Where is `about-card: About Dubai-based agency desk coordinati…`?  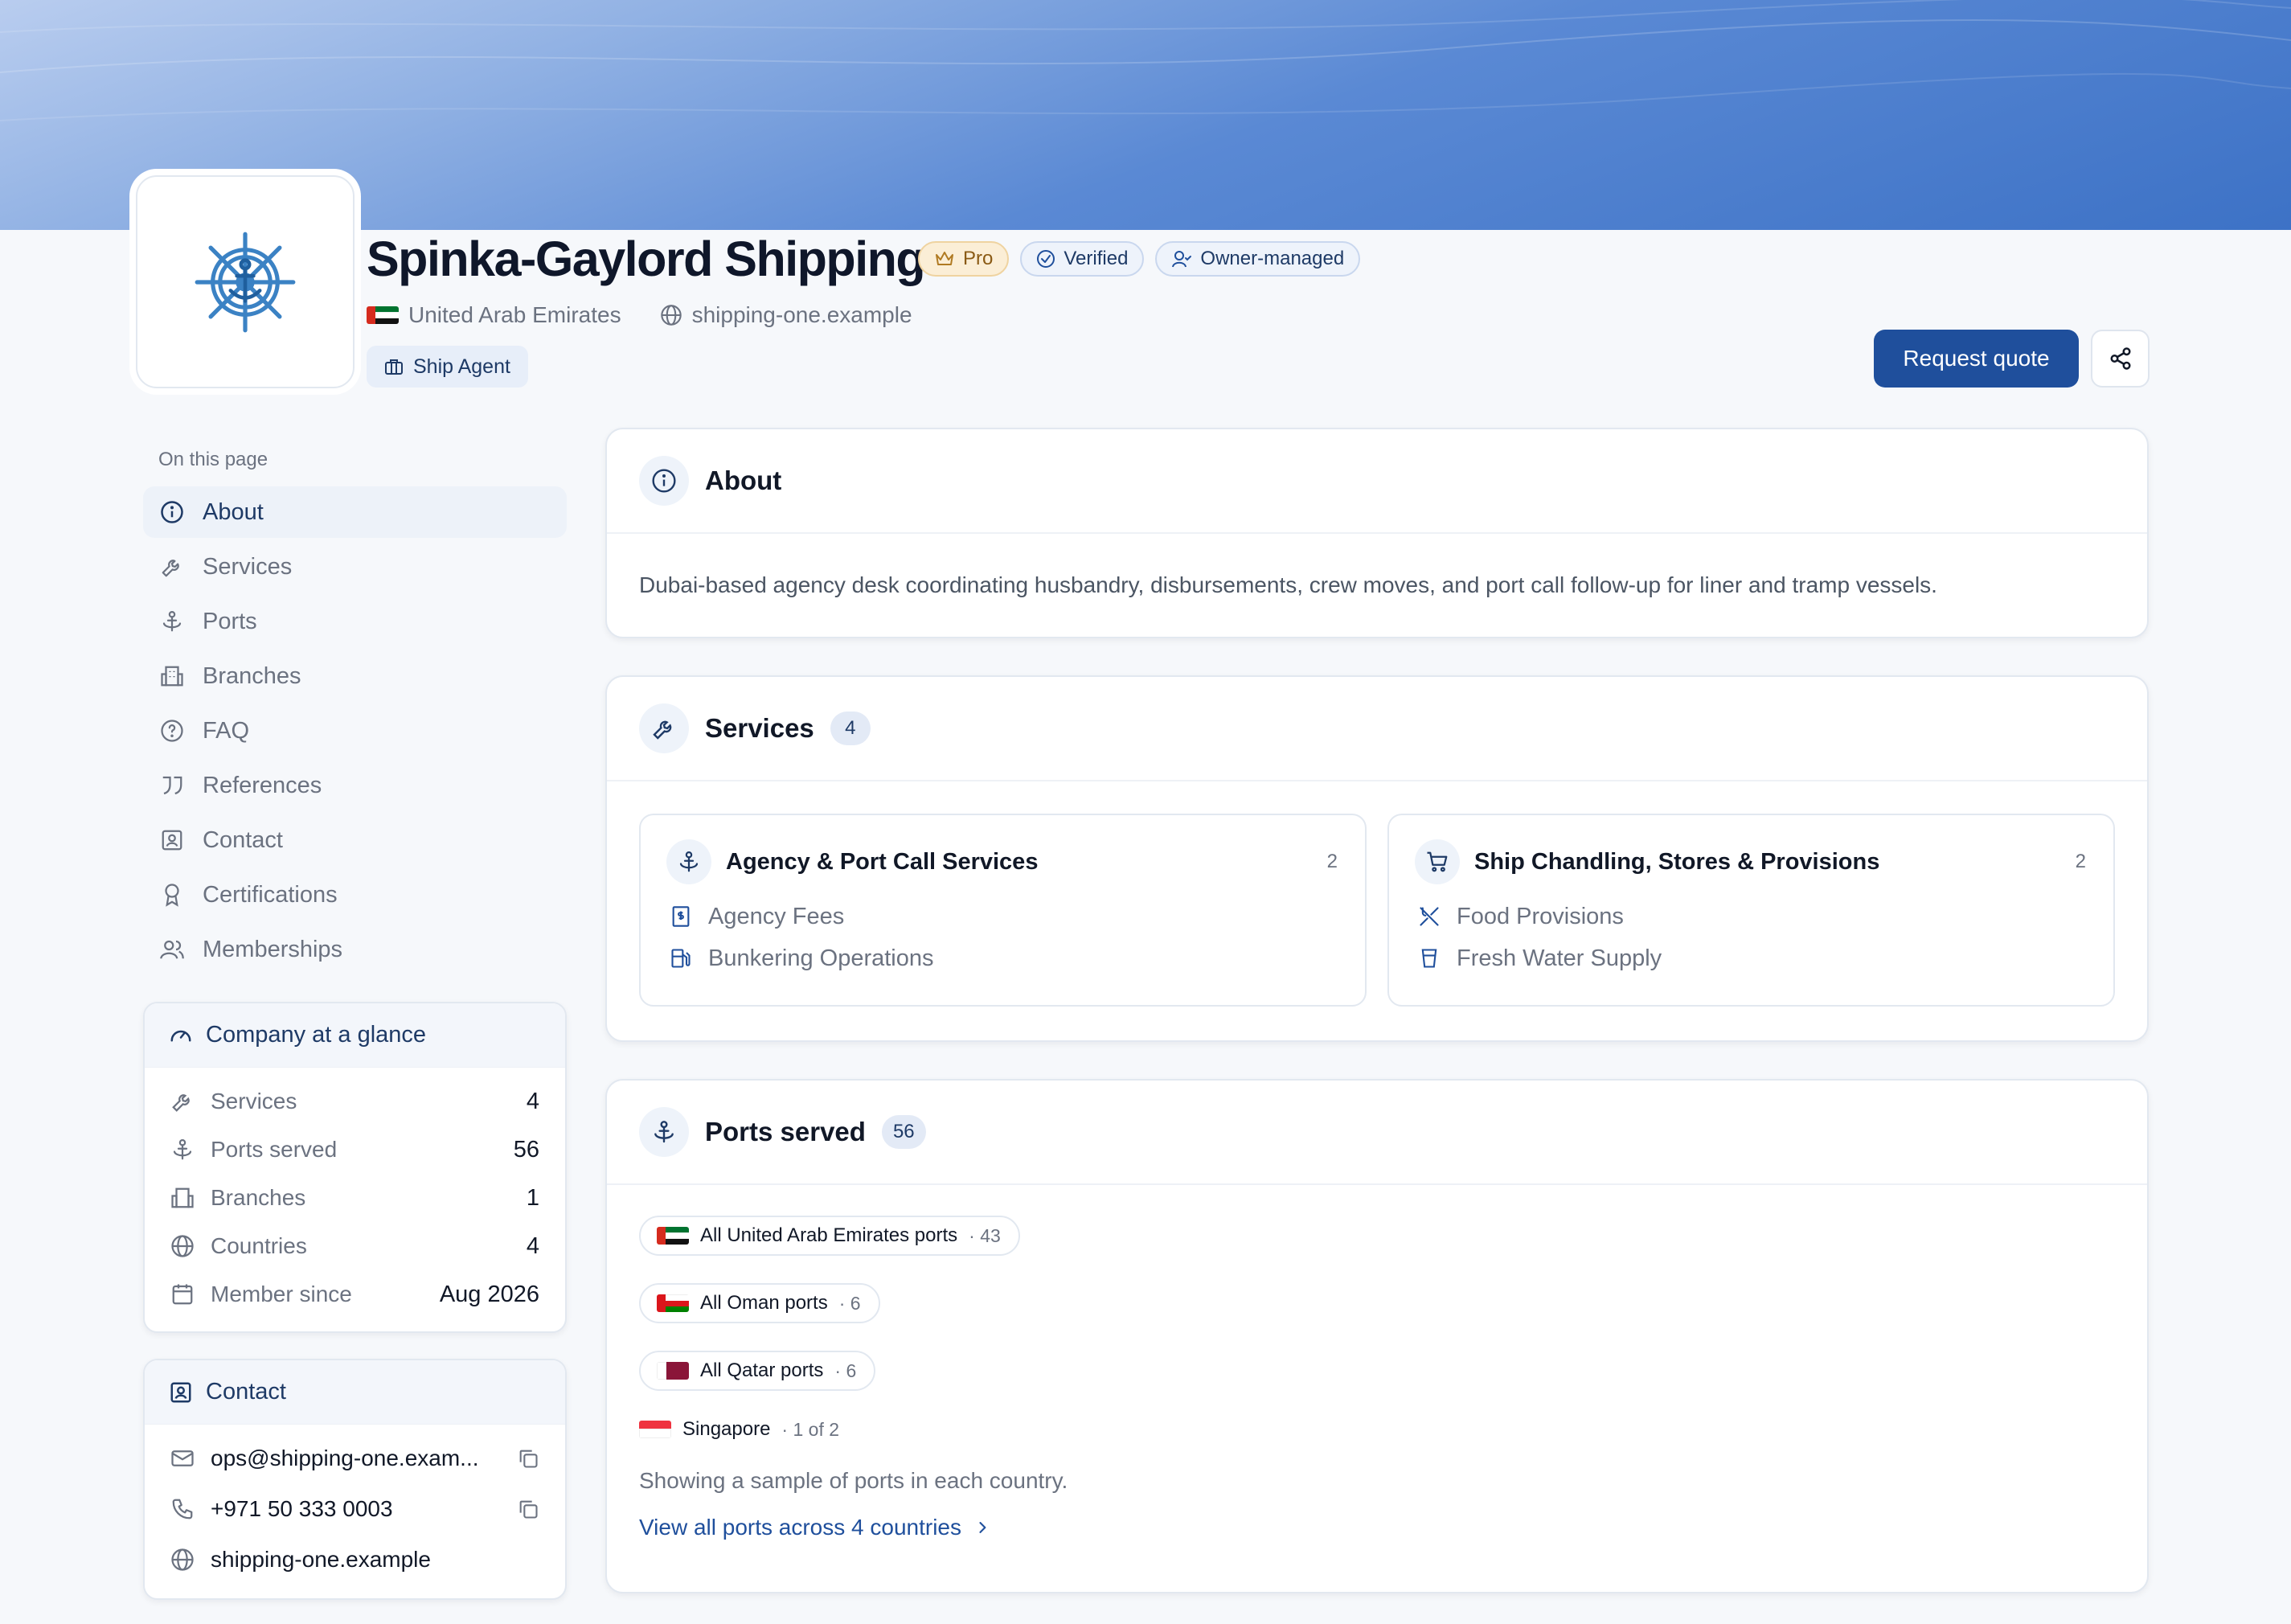
about-card: About Dubai-based agency desk coordinati… is located at coordinates (1377, 533).